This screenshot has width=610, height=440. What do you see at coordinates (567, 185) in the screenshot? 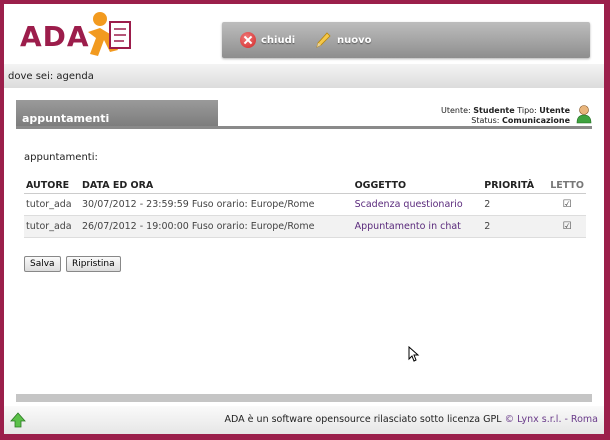
I see `col-header-read: LETTO` at bounding box center [567, 185].